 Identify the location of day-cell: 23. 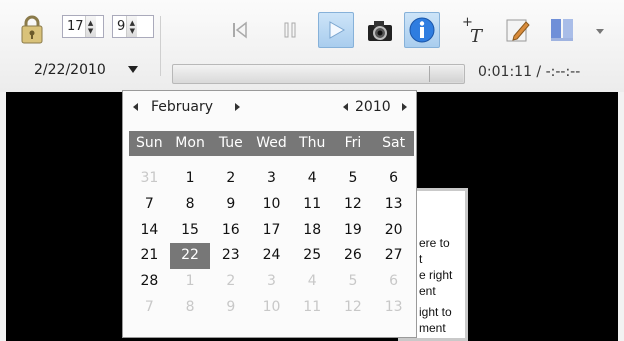
(230, 256).